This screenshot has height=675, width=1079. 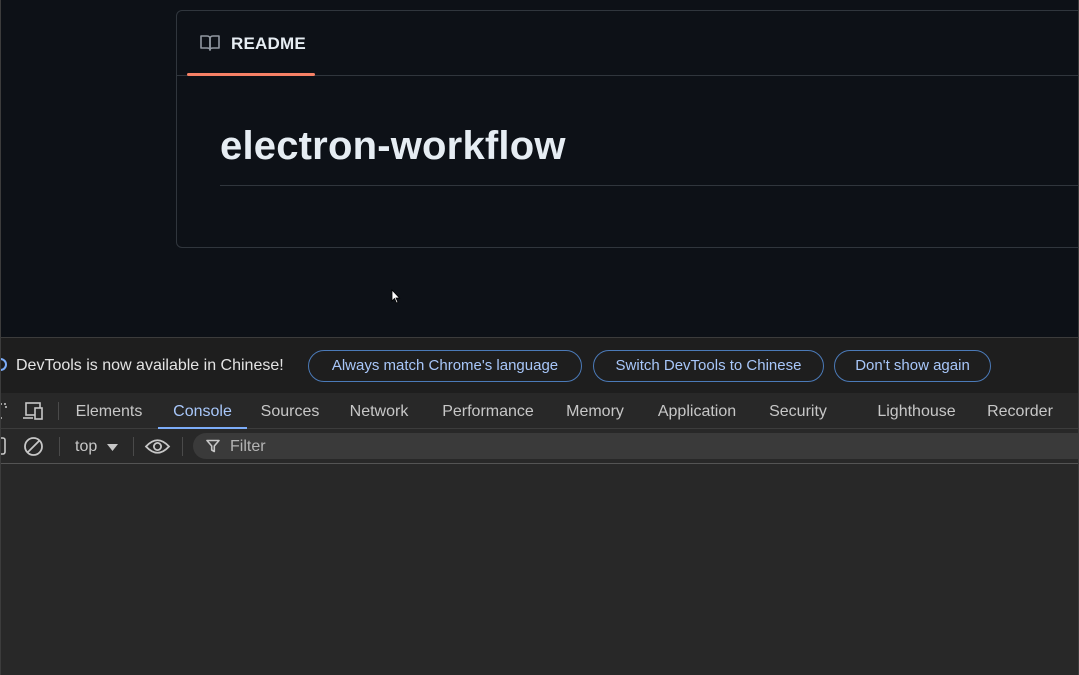 What do you see at coordinates (798, 411) in the screenshot?
I see `tab-security: Security` at bounding box center [798, 411].